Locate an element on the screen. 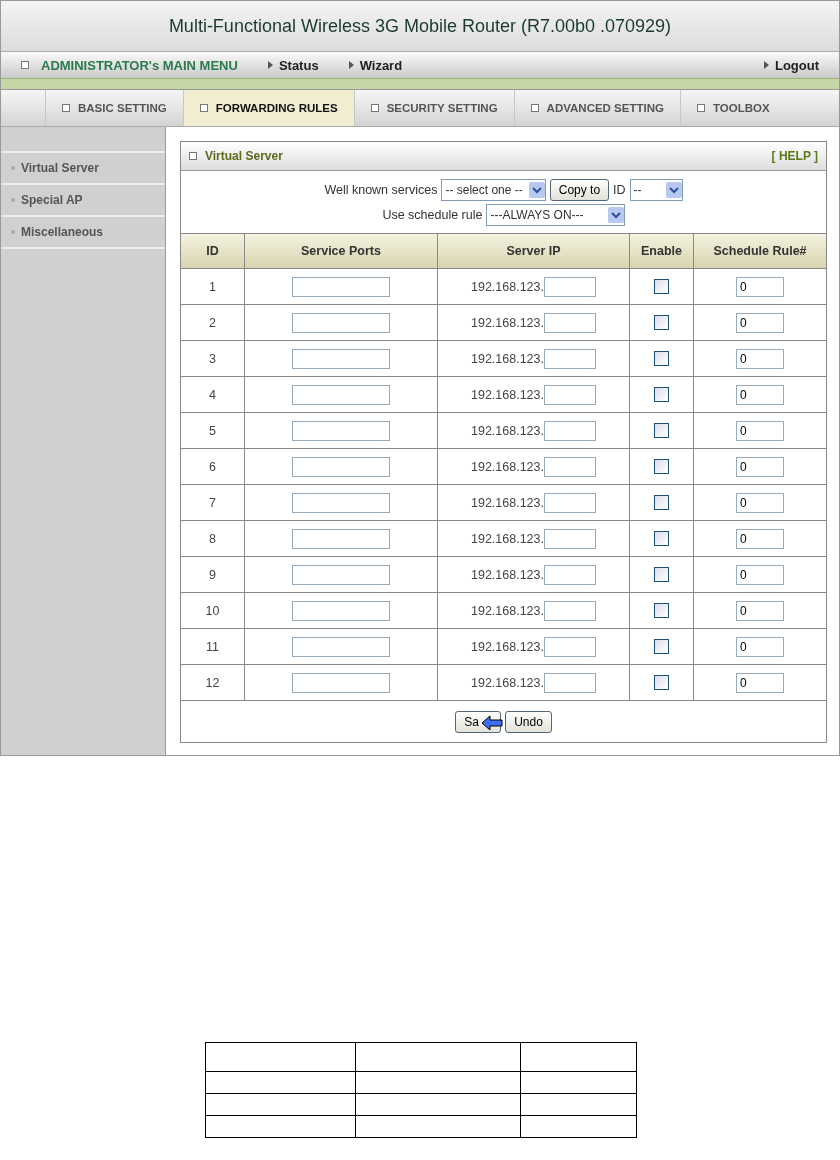 The image size is (840, 1160). column-header: Service Ports is located at coordinates (341, 251).